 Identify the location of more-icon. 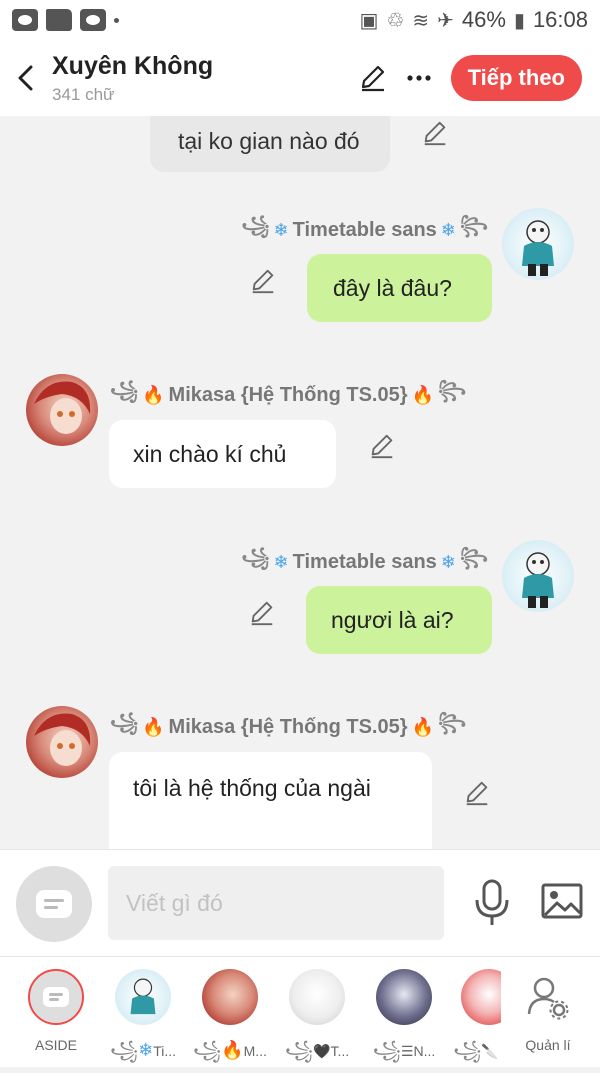
(419, 78).